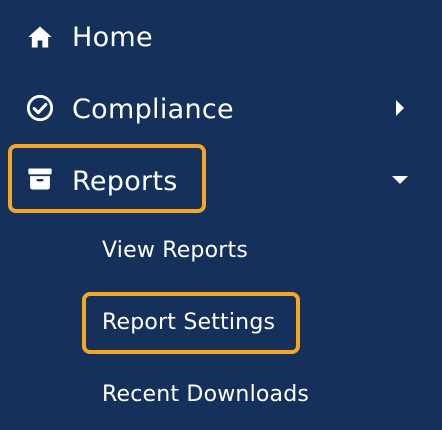 The width and height of the screenshot is (442, 430). I want to click on chevron-right-icon, so click(400, 108).